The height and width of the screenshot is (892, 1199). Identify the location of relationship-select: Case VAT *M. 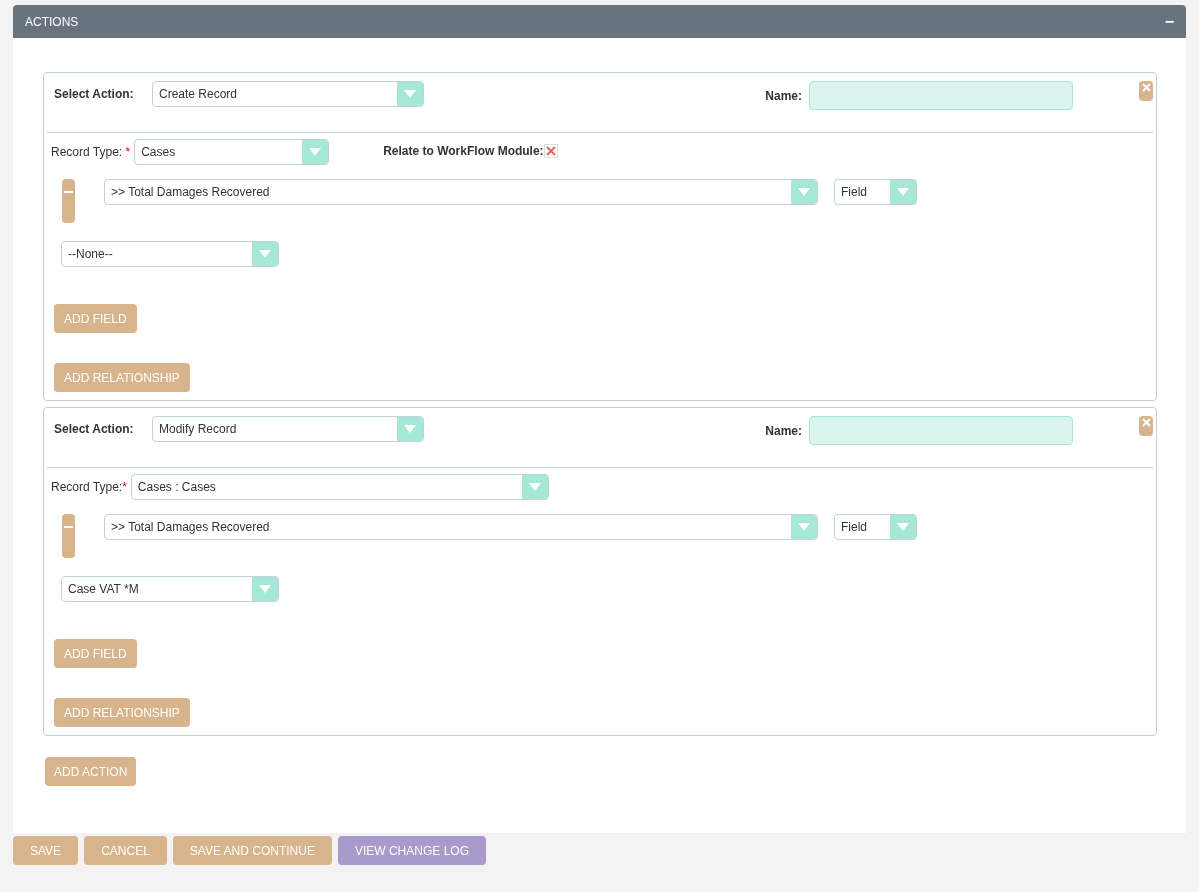
(170, 589).